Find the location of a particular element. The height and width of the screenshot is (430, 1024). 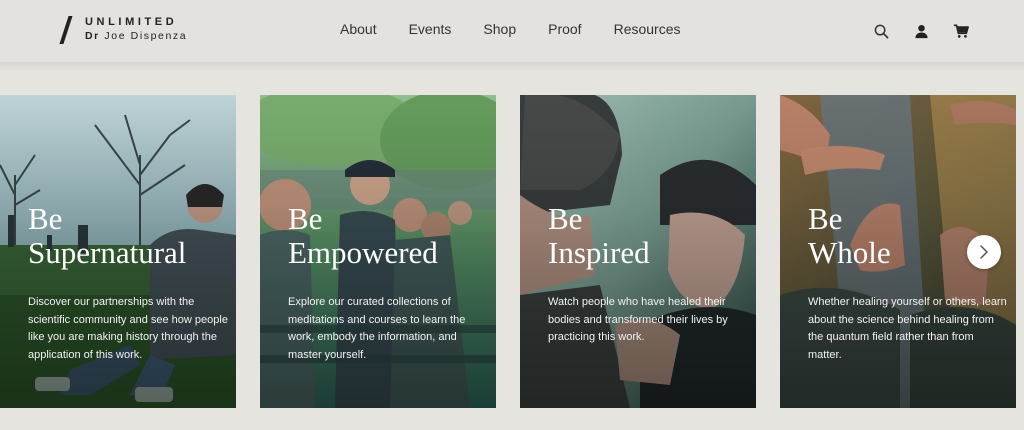

brand-logo: UNLIMITED Dr Joe Dispenza is located at coordinates (141, 31).